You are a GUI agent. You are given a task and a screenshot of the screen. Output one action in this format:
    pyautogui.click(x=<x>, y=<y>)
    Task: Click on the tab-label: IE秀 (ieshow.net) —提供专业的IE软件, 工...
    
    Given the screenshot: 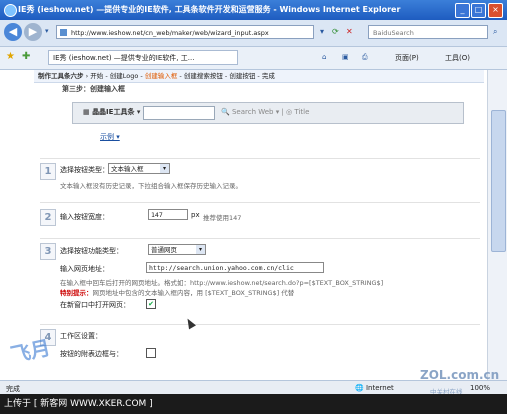 What is the action you would take?
    pyautogui.click(x=124, y=58)
    